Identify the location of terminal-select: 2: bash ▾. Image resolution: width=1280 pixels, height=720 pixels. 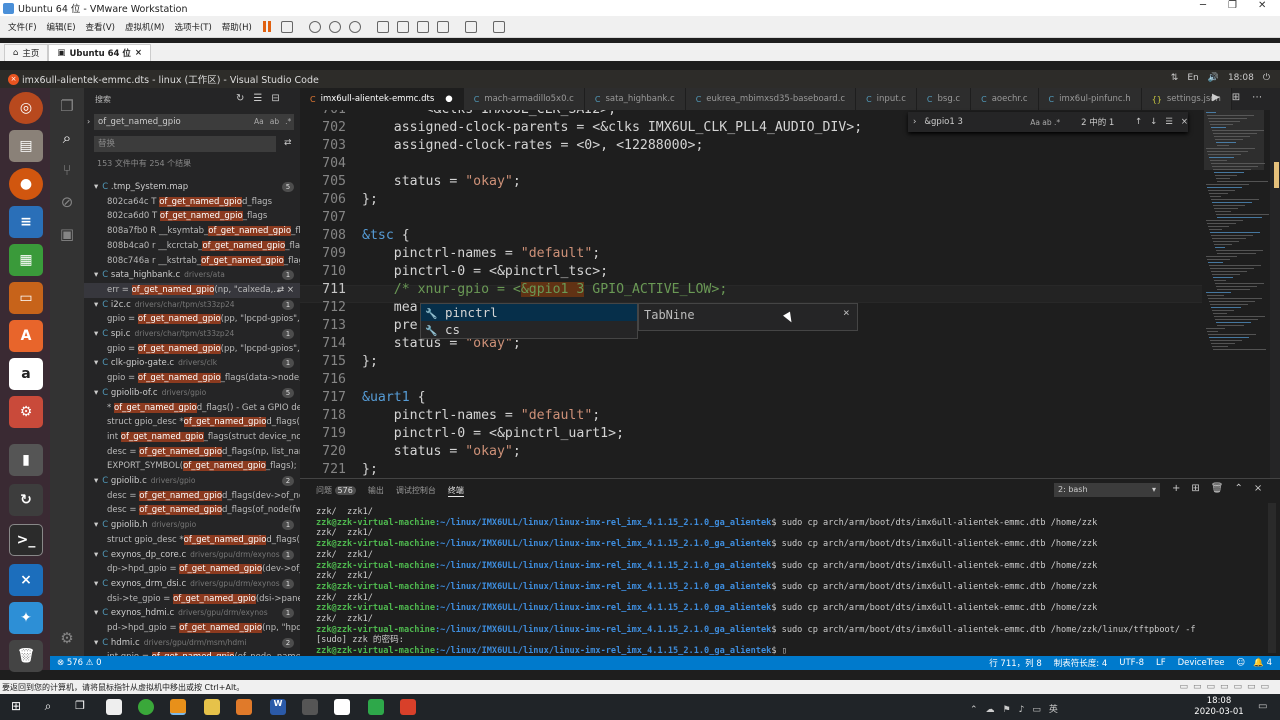
(1107, 490).